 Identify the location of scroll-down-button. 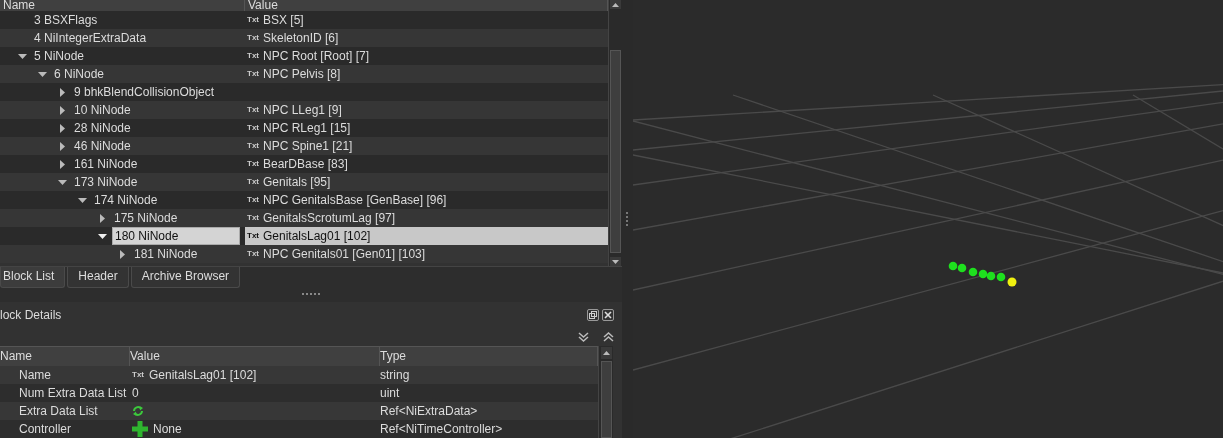
(615, 261).